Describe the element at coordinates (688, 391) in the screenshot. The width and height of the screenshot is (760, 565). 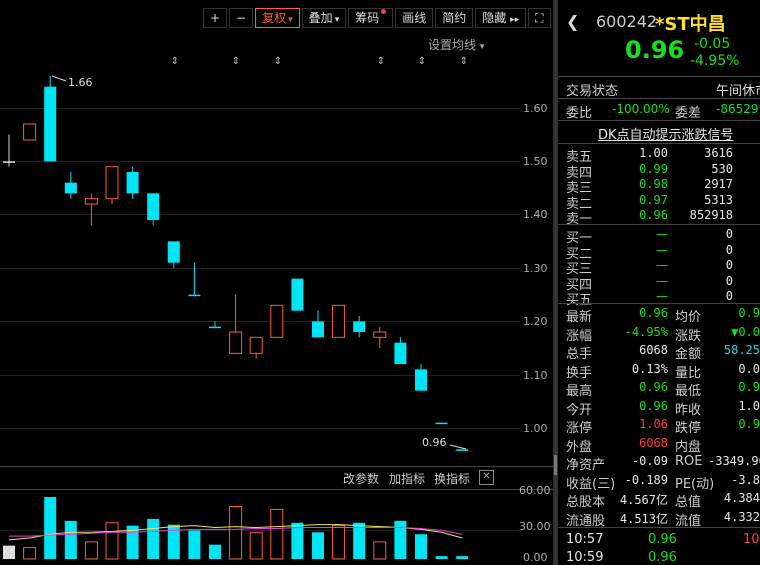
I see `stat-label: 最低` at that location.